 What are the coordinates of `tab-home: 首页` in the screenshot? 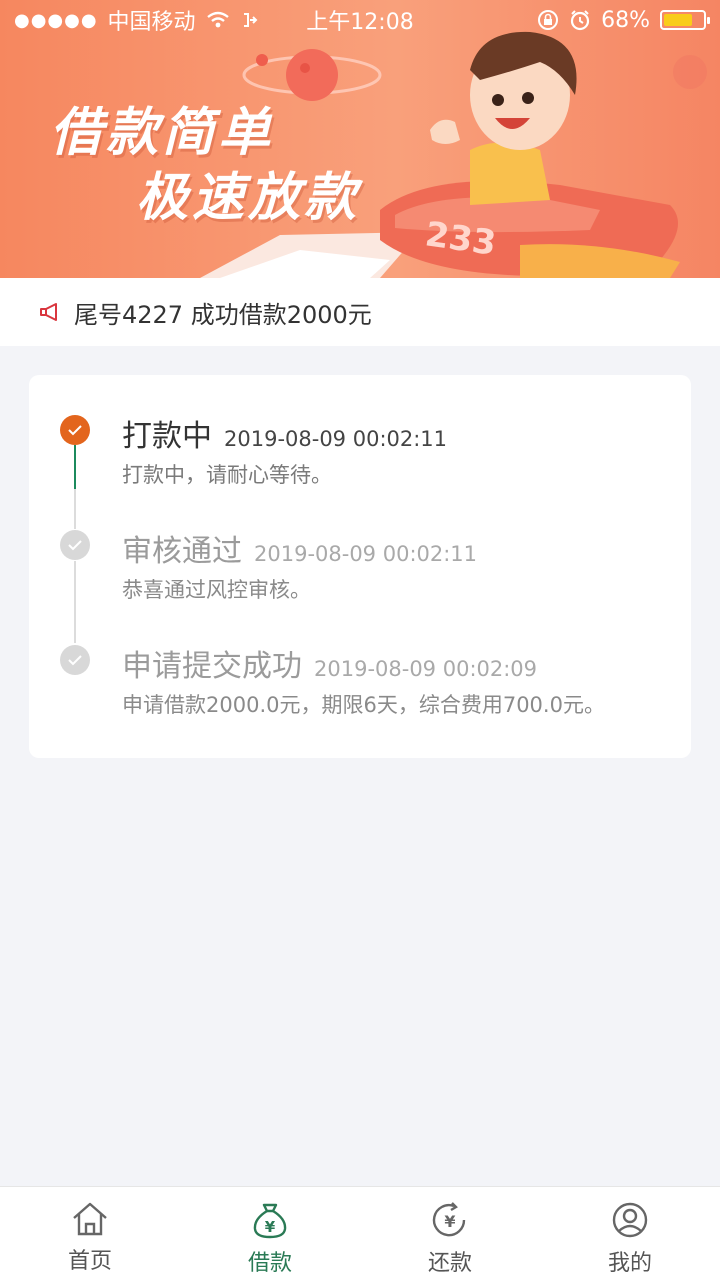 It's located at (90, 1233).